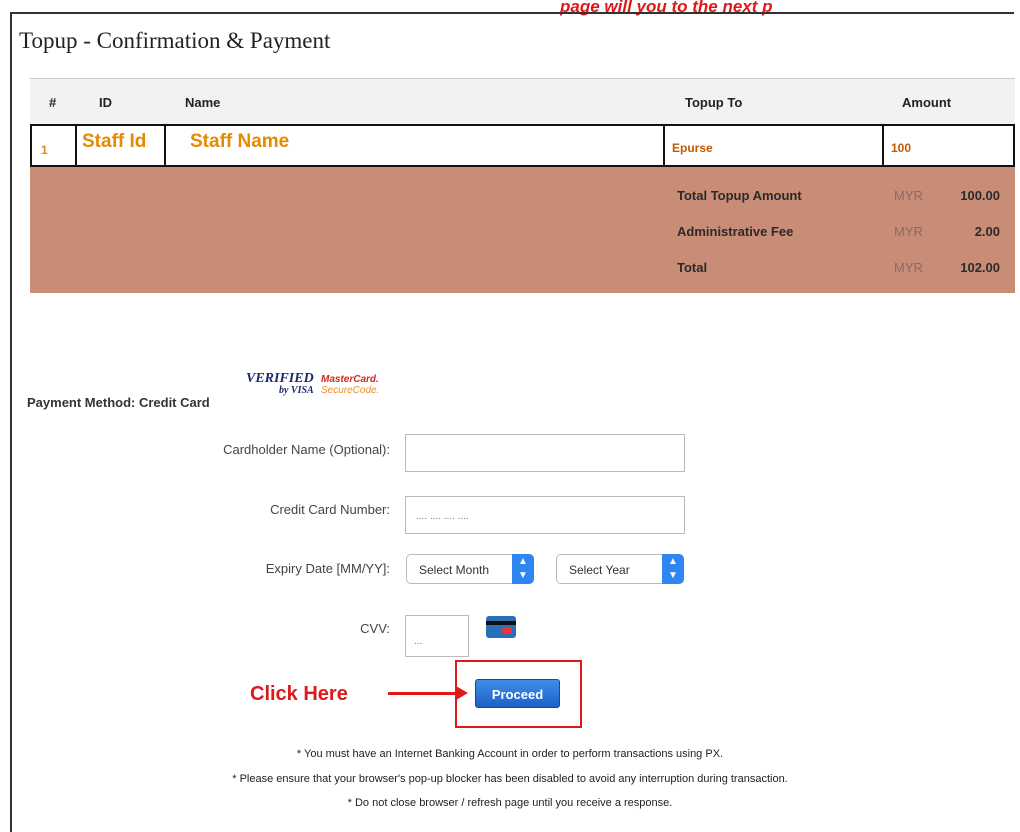 This screenshot has width=1020, height=832. Describe the element at coordinates (350, 390) in the screenshot. I see `securecode-text: SecureCode.` at that location.